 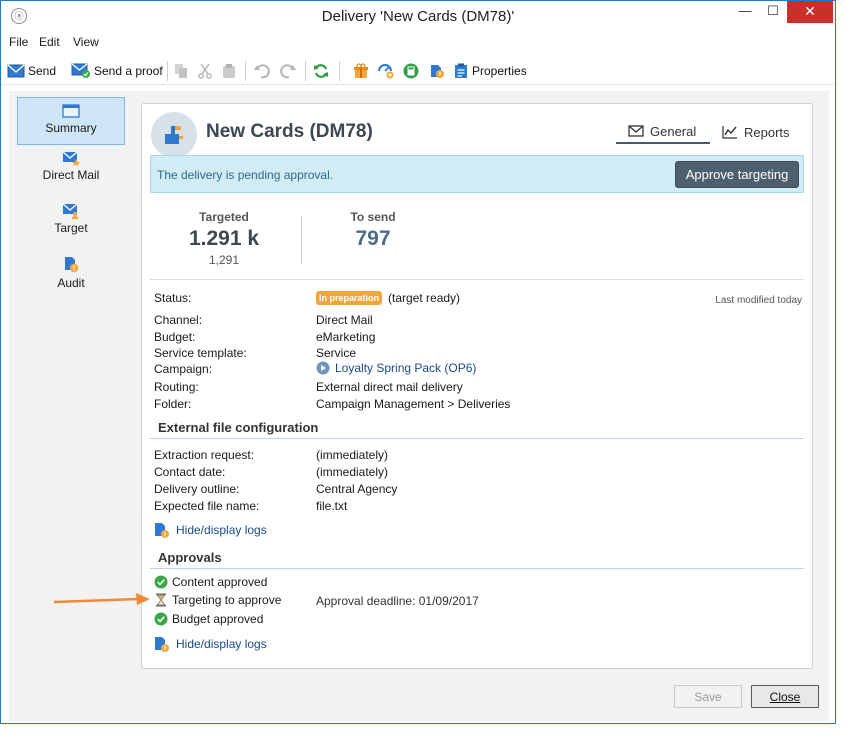 I want to click on last-modified: Last modified today, so click(x=758, y=300).